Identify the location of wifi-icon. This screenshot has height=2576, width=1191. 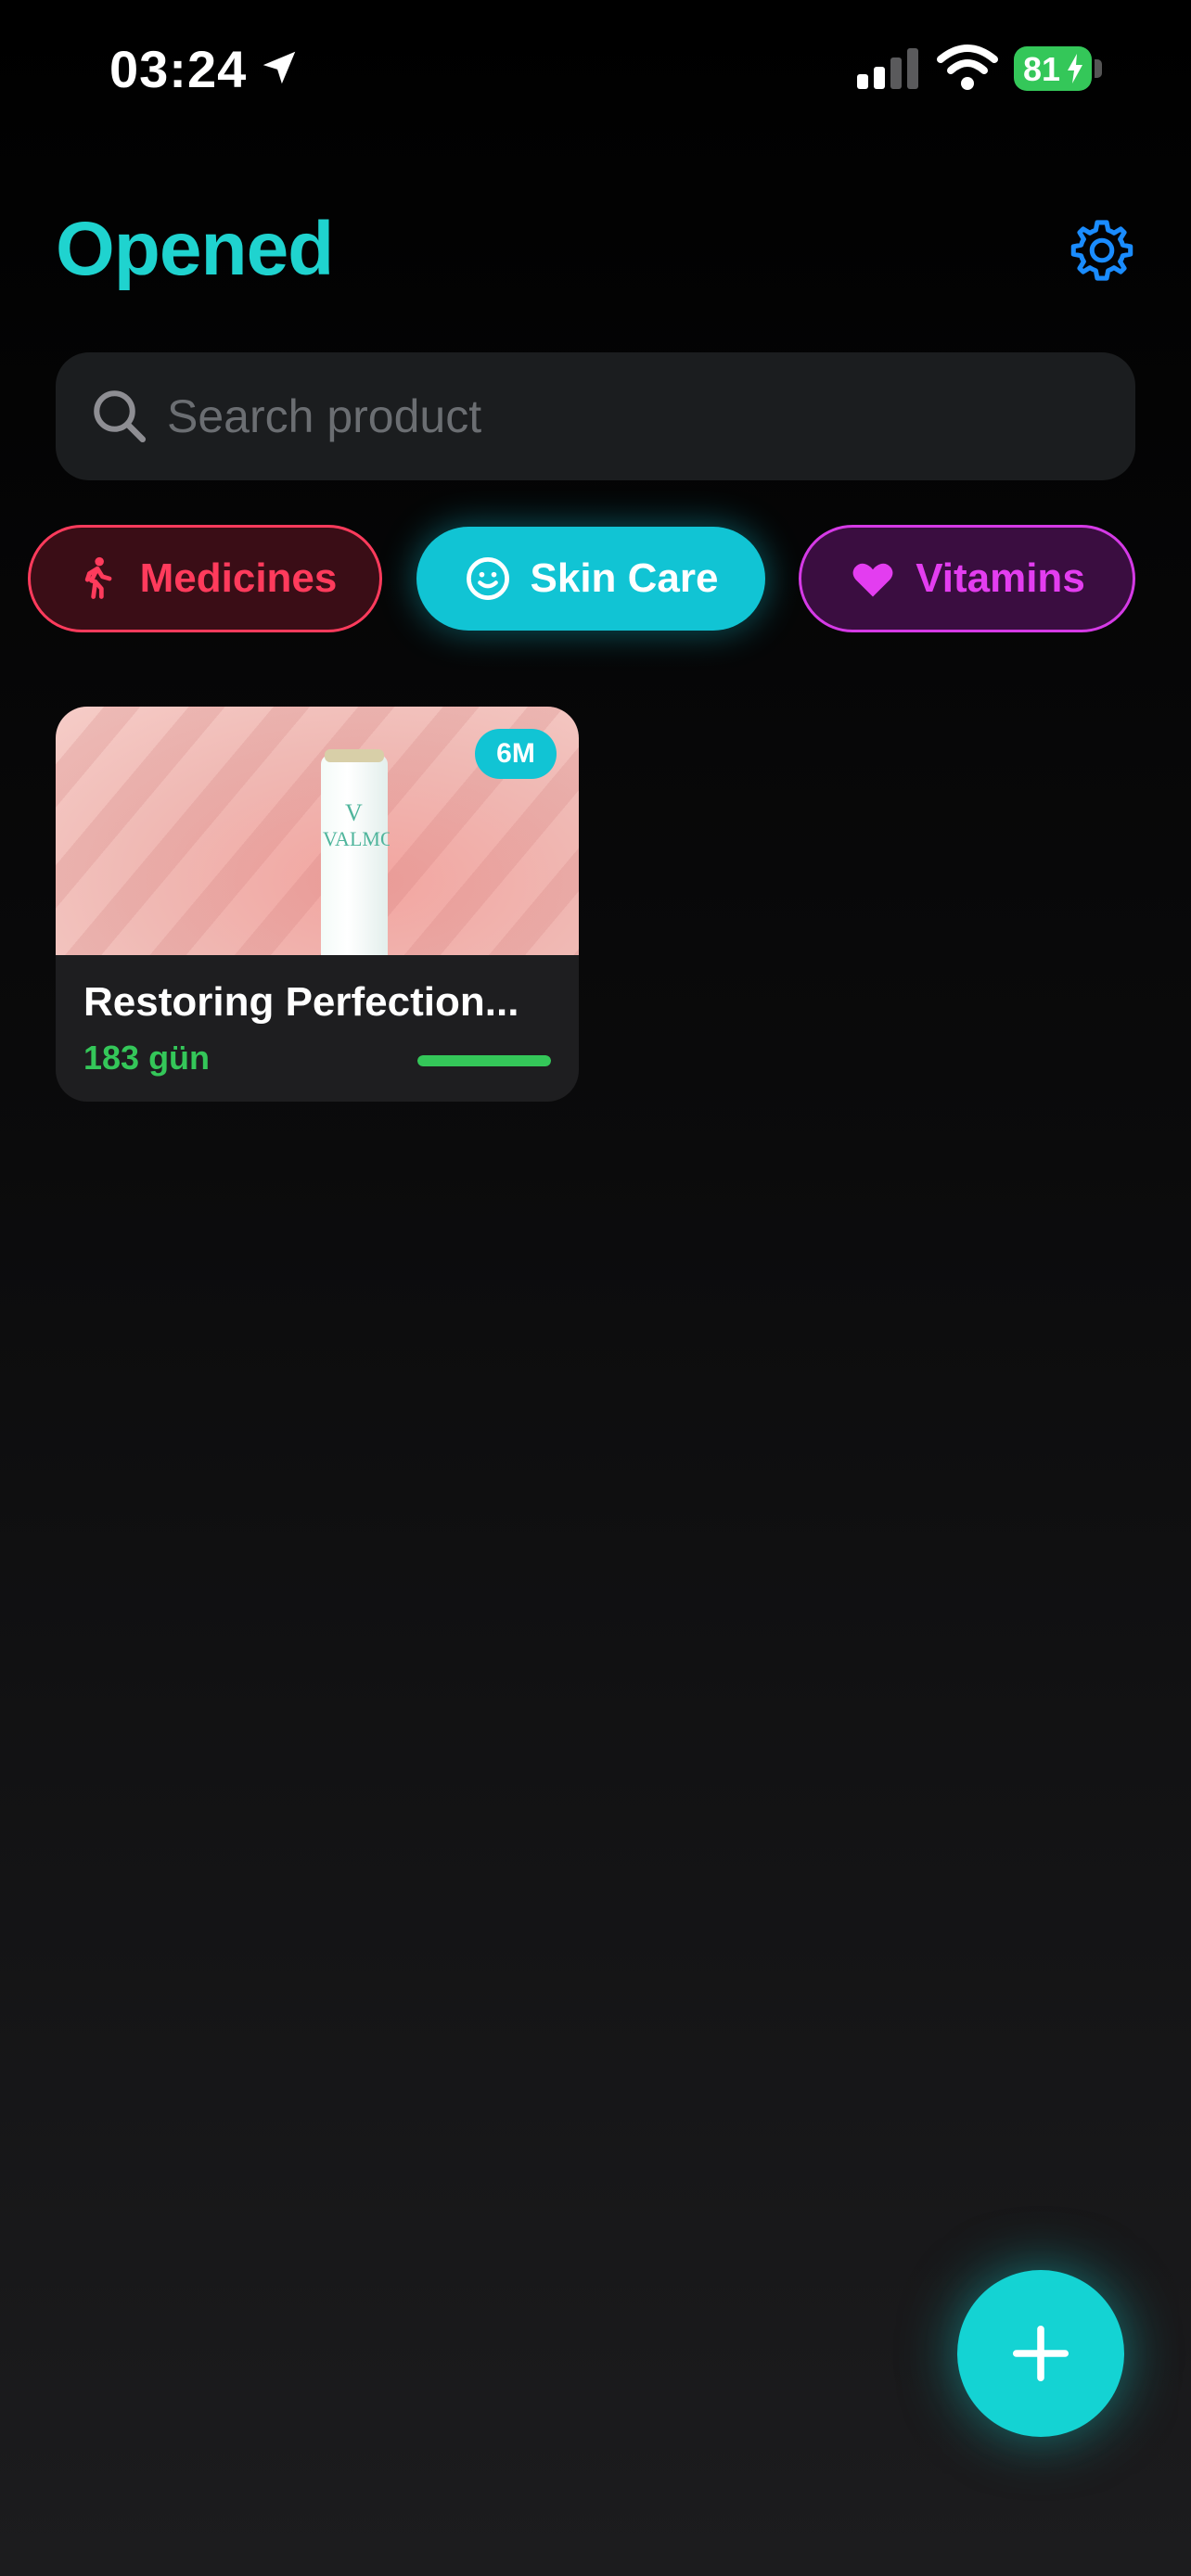
(967, 67).